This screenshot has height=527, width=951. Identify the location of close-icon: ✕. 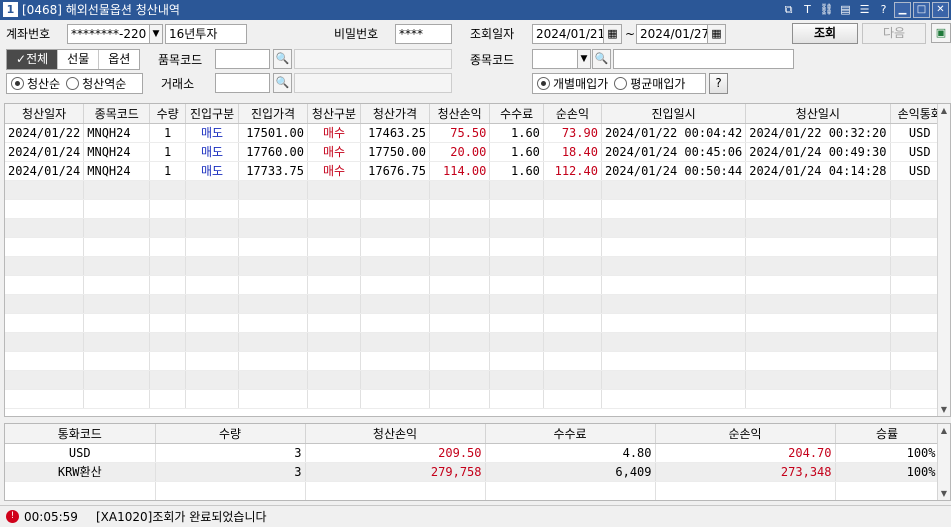
(940, 10).